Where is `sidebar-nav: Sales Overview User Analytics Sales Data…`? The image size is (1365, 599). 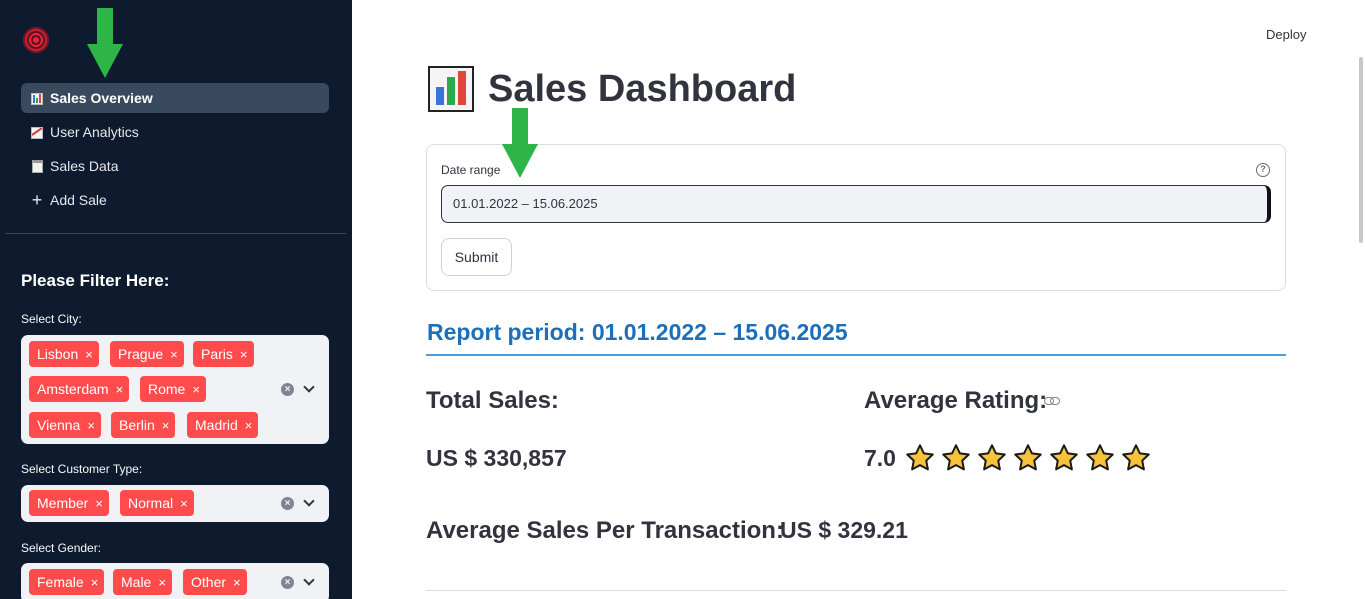 sidebar-nav: Sales Overview User Analytics Sales Data… is located at coordinates (175, 151).